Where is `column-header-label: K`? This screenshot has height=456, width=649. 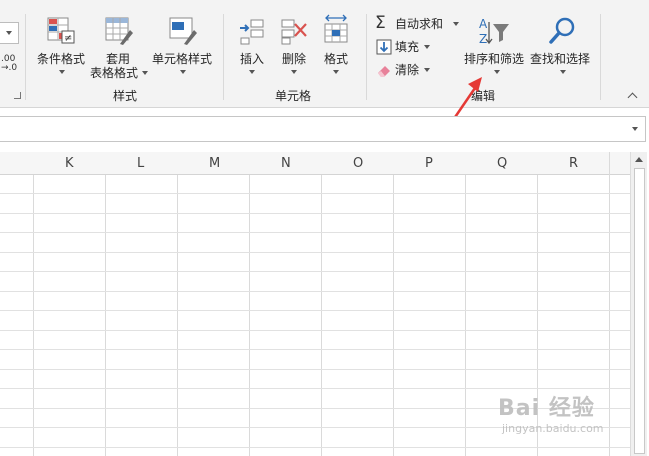
column-header-label: K is located at coordinates (69, 163).